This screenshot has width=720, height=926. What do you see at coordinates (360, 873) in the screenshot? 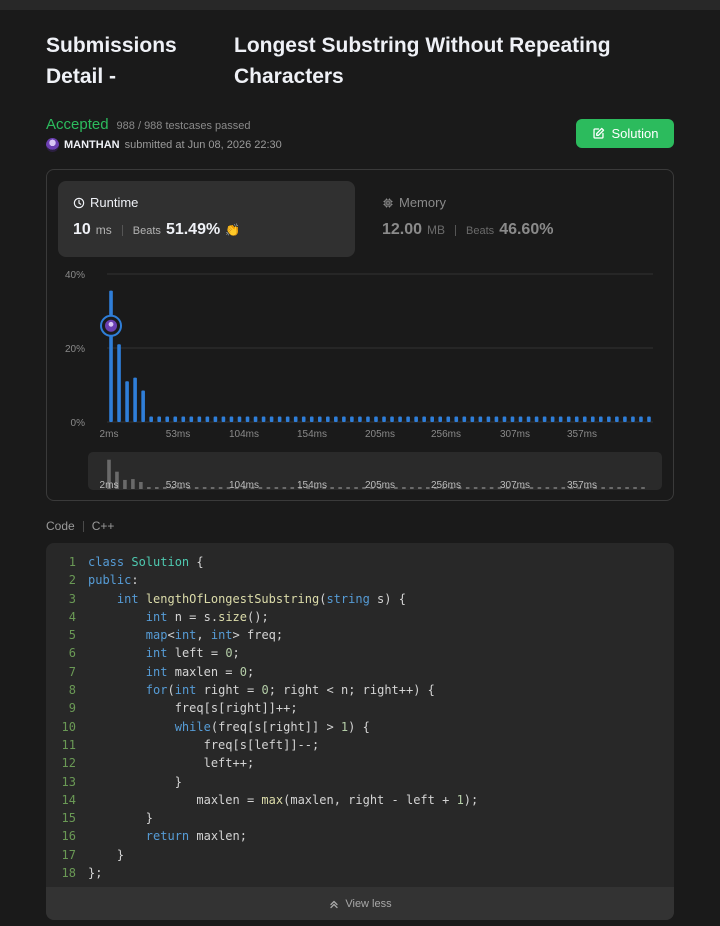
I see `code-line: 18};` at bounding box center [360, 873].